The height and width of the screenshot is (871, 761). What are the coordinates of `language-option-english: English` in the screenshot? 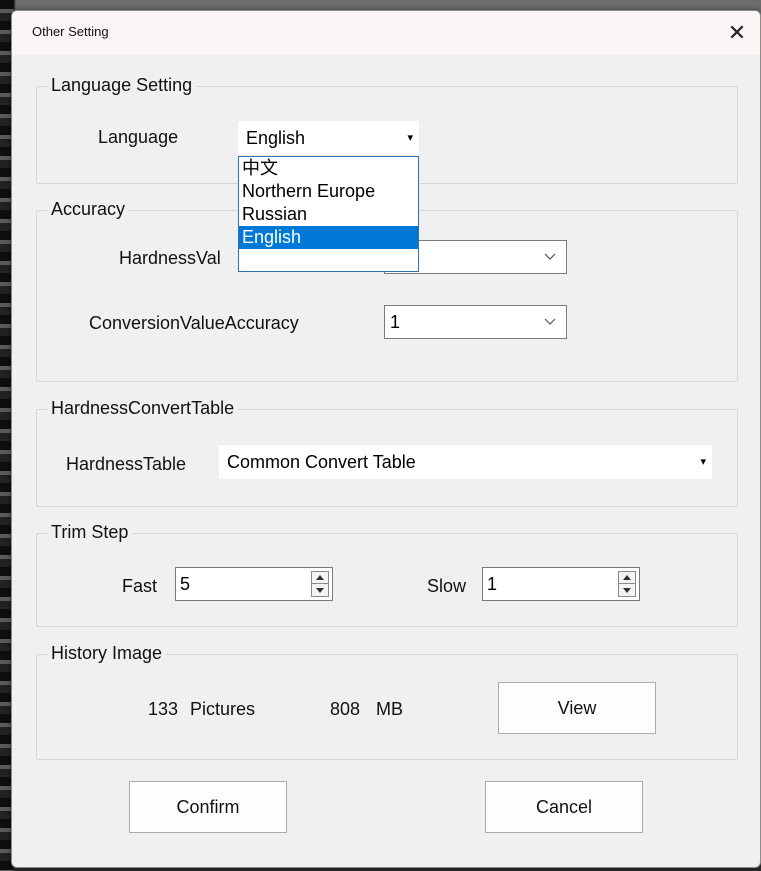 It's located at (328, 237).